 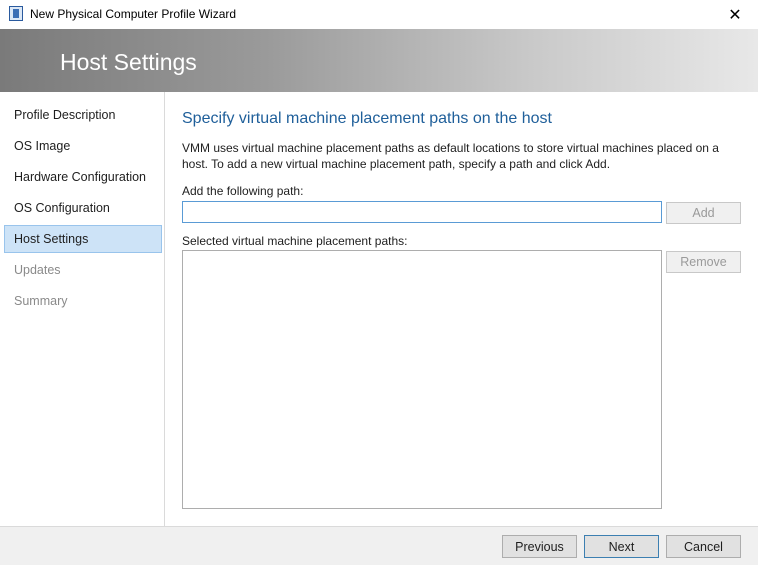 What do you see at coordinates (128, 62) in the screenshot?
I see `page-title: Host Settings` at bounding box center [128, 62].